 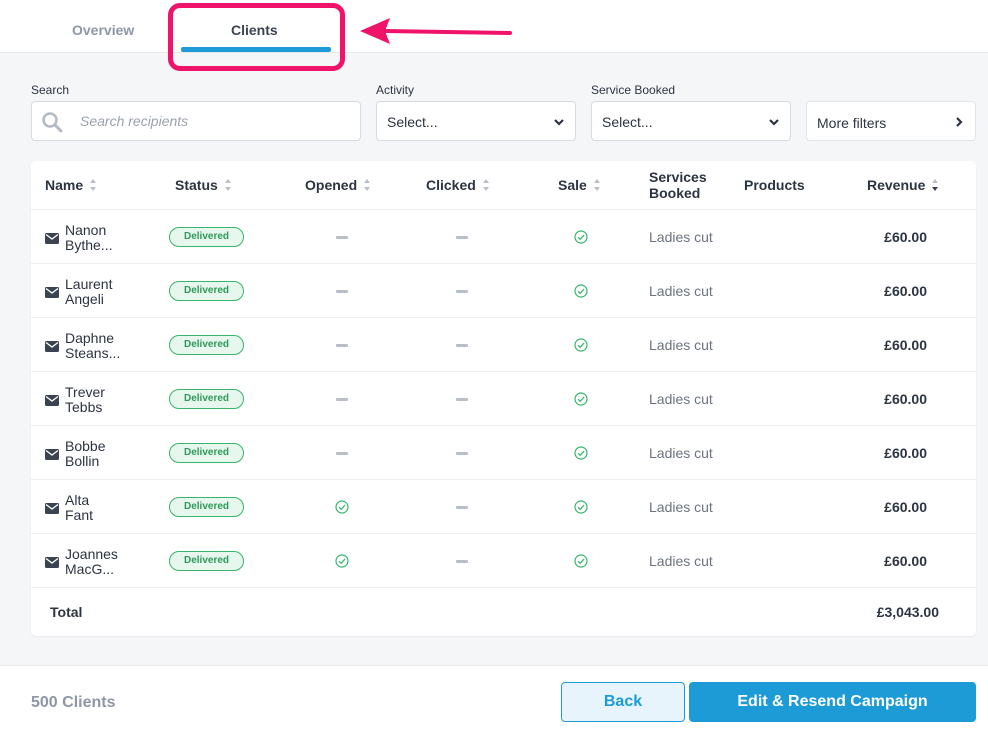 I want to click on table-row: Bobbe Bollin Delivered Ladies cut £60.00, so click(x=503, y=453).